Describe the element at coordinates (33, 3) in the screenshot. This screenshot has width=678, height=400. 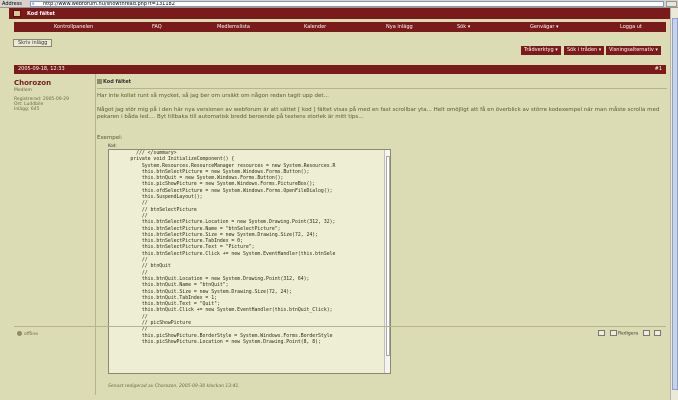
I see `page-icon: e` at that location.